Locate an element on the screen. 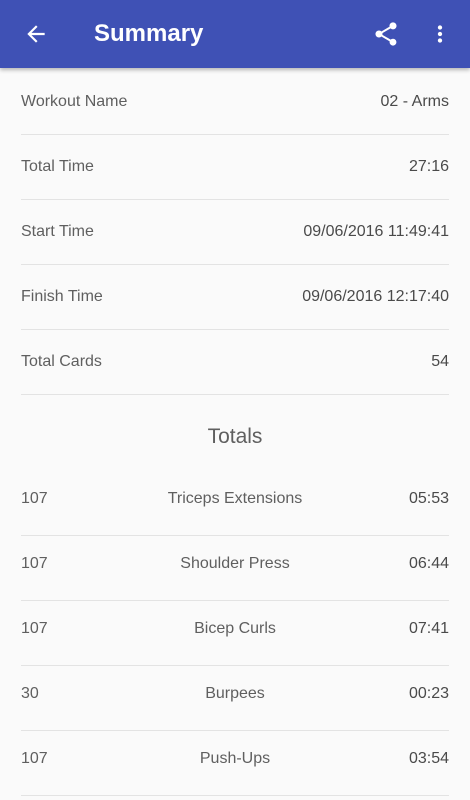 Image resolution: width=470 pixels, height=800 pixels. exercise-time: 05:53 is located at coordinates (428, 498).